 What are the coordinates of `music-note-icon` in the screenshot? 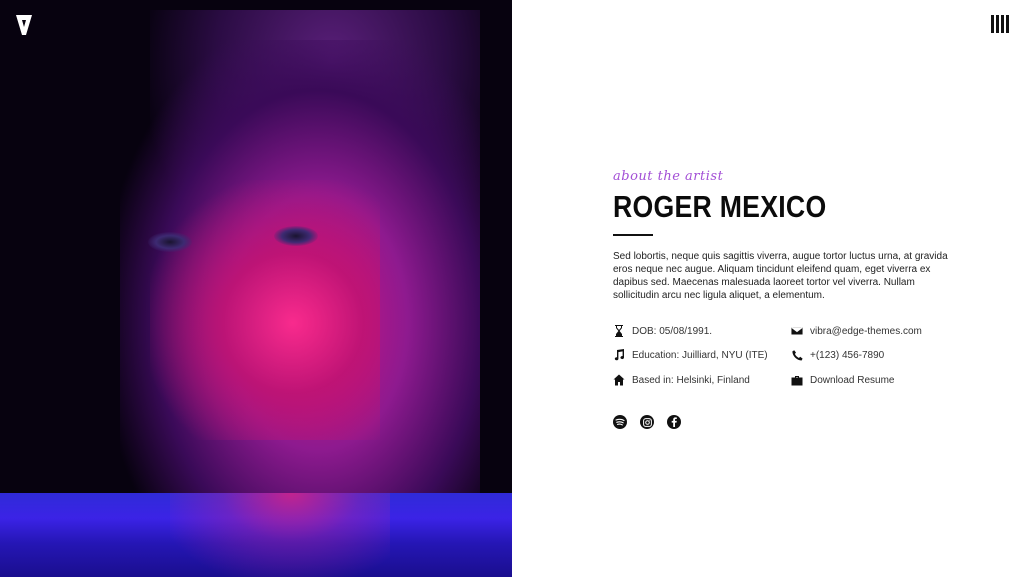 It's located at (619, 355).